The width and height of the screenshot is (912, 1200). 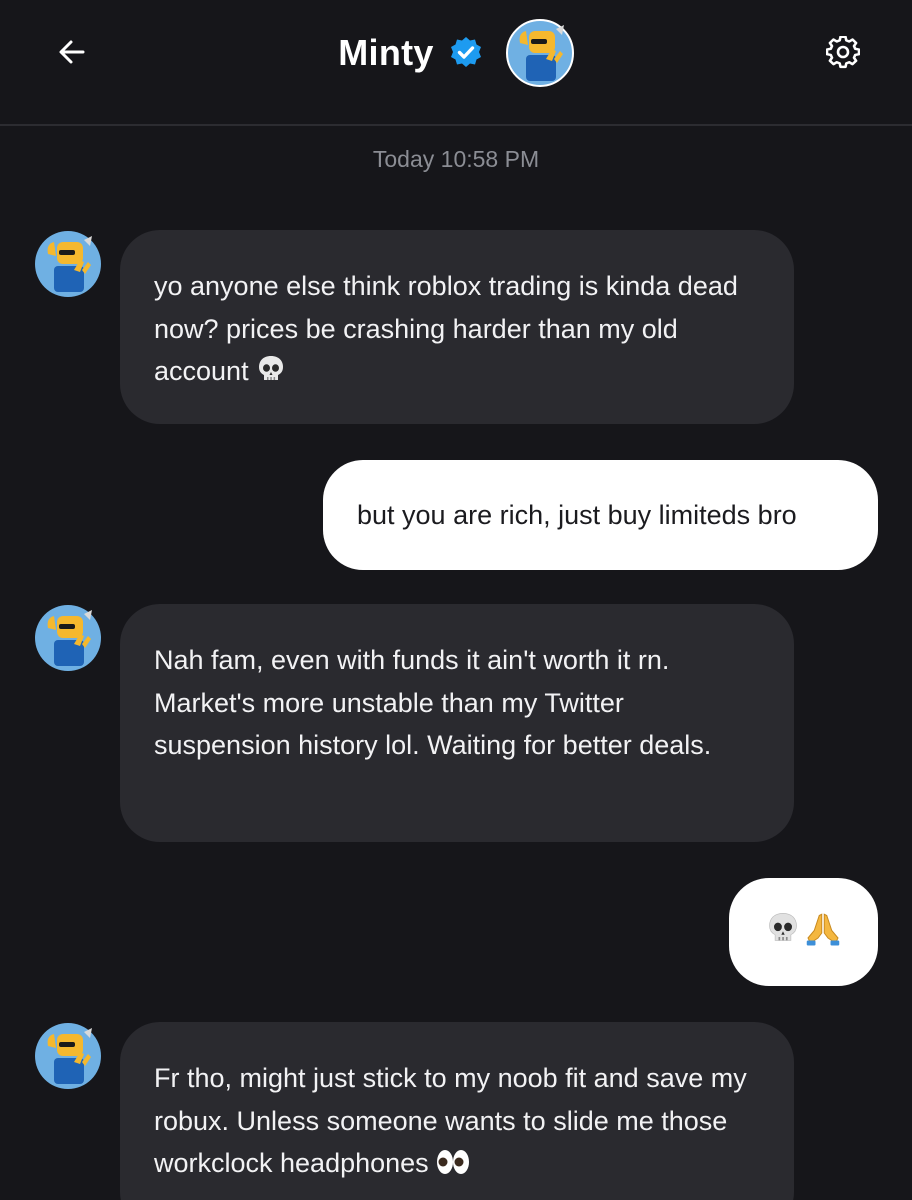 I want to click on settings-button, so click(x=843, y=53).